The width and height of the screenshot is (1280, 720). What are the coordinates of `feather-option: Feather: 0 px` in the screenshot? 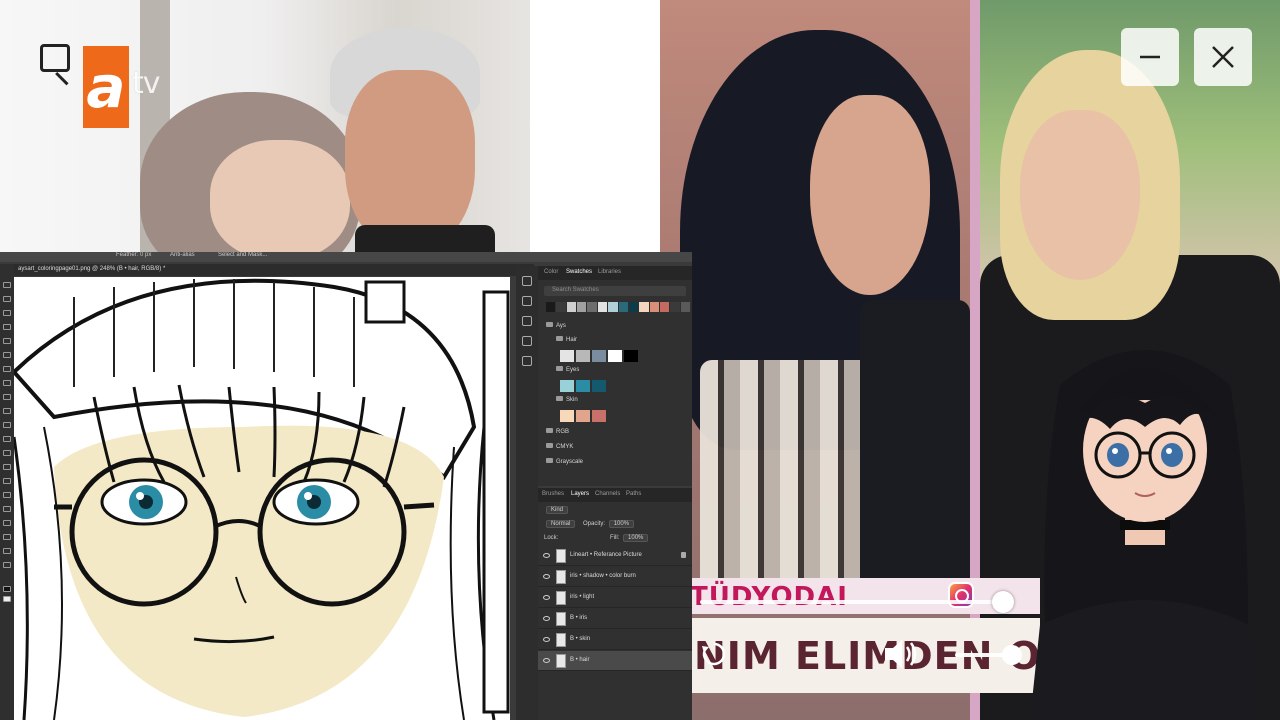 It's located at (133, 255).